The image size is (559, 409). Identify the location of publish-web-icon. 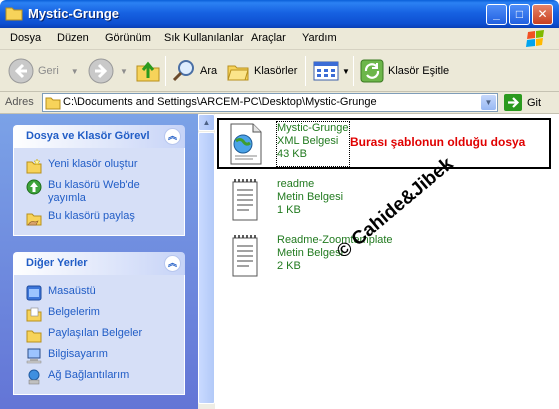
(34, 187).